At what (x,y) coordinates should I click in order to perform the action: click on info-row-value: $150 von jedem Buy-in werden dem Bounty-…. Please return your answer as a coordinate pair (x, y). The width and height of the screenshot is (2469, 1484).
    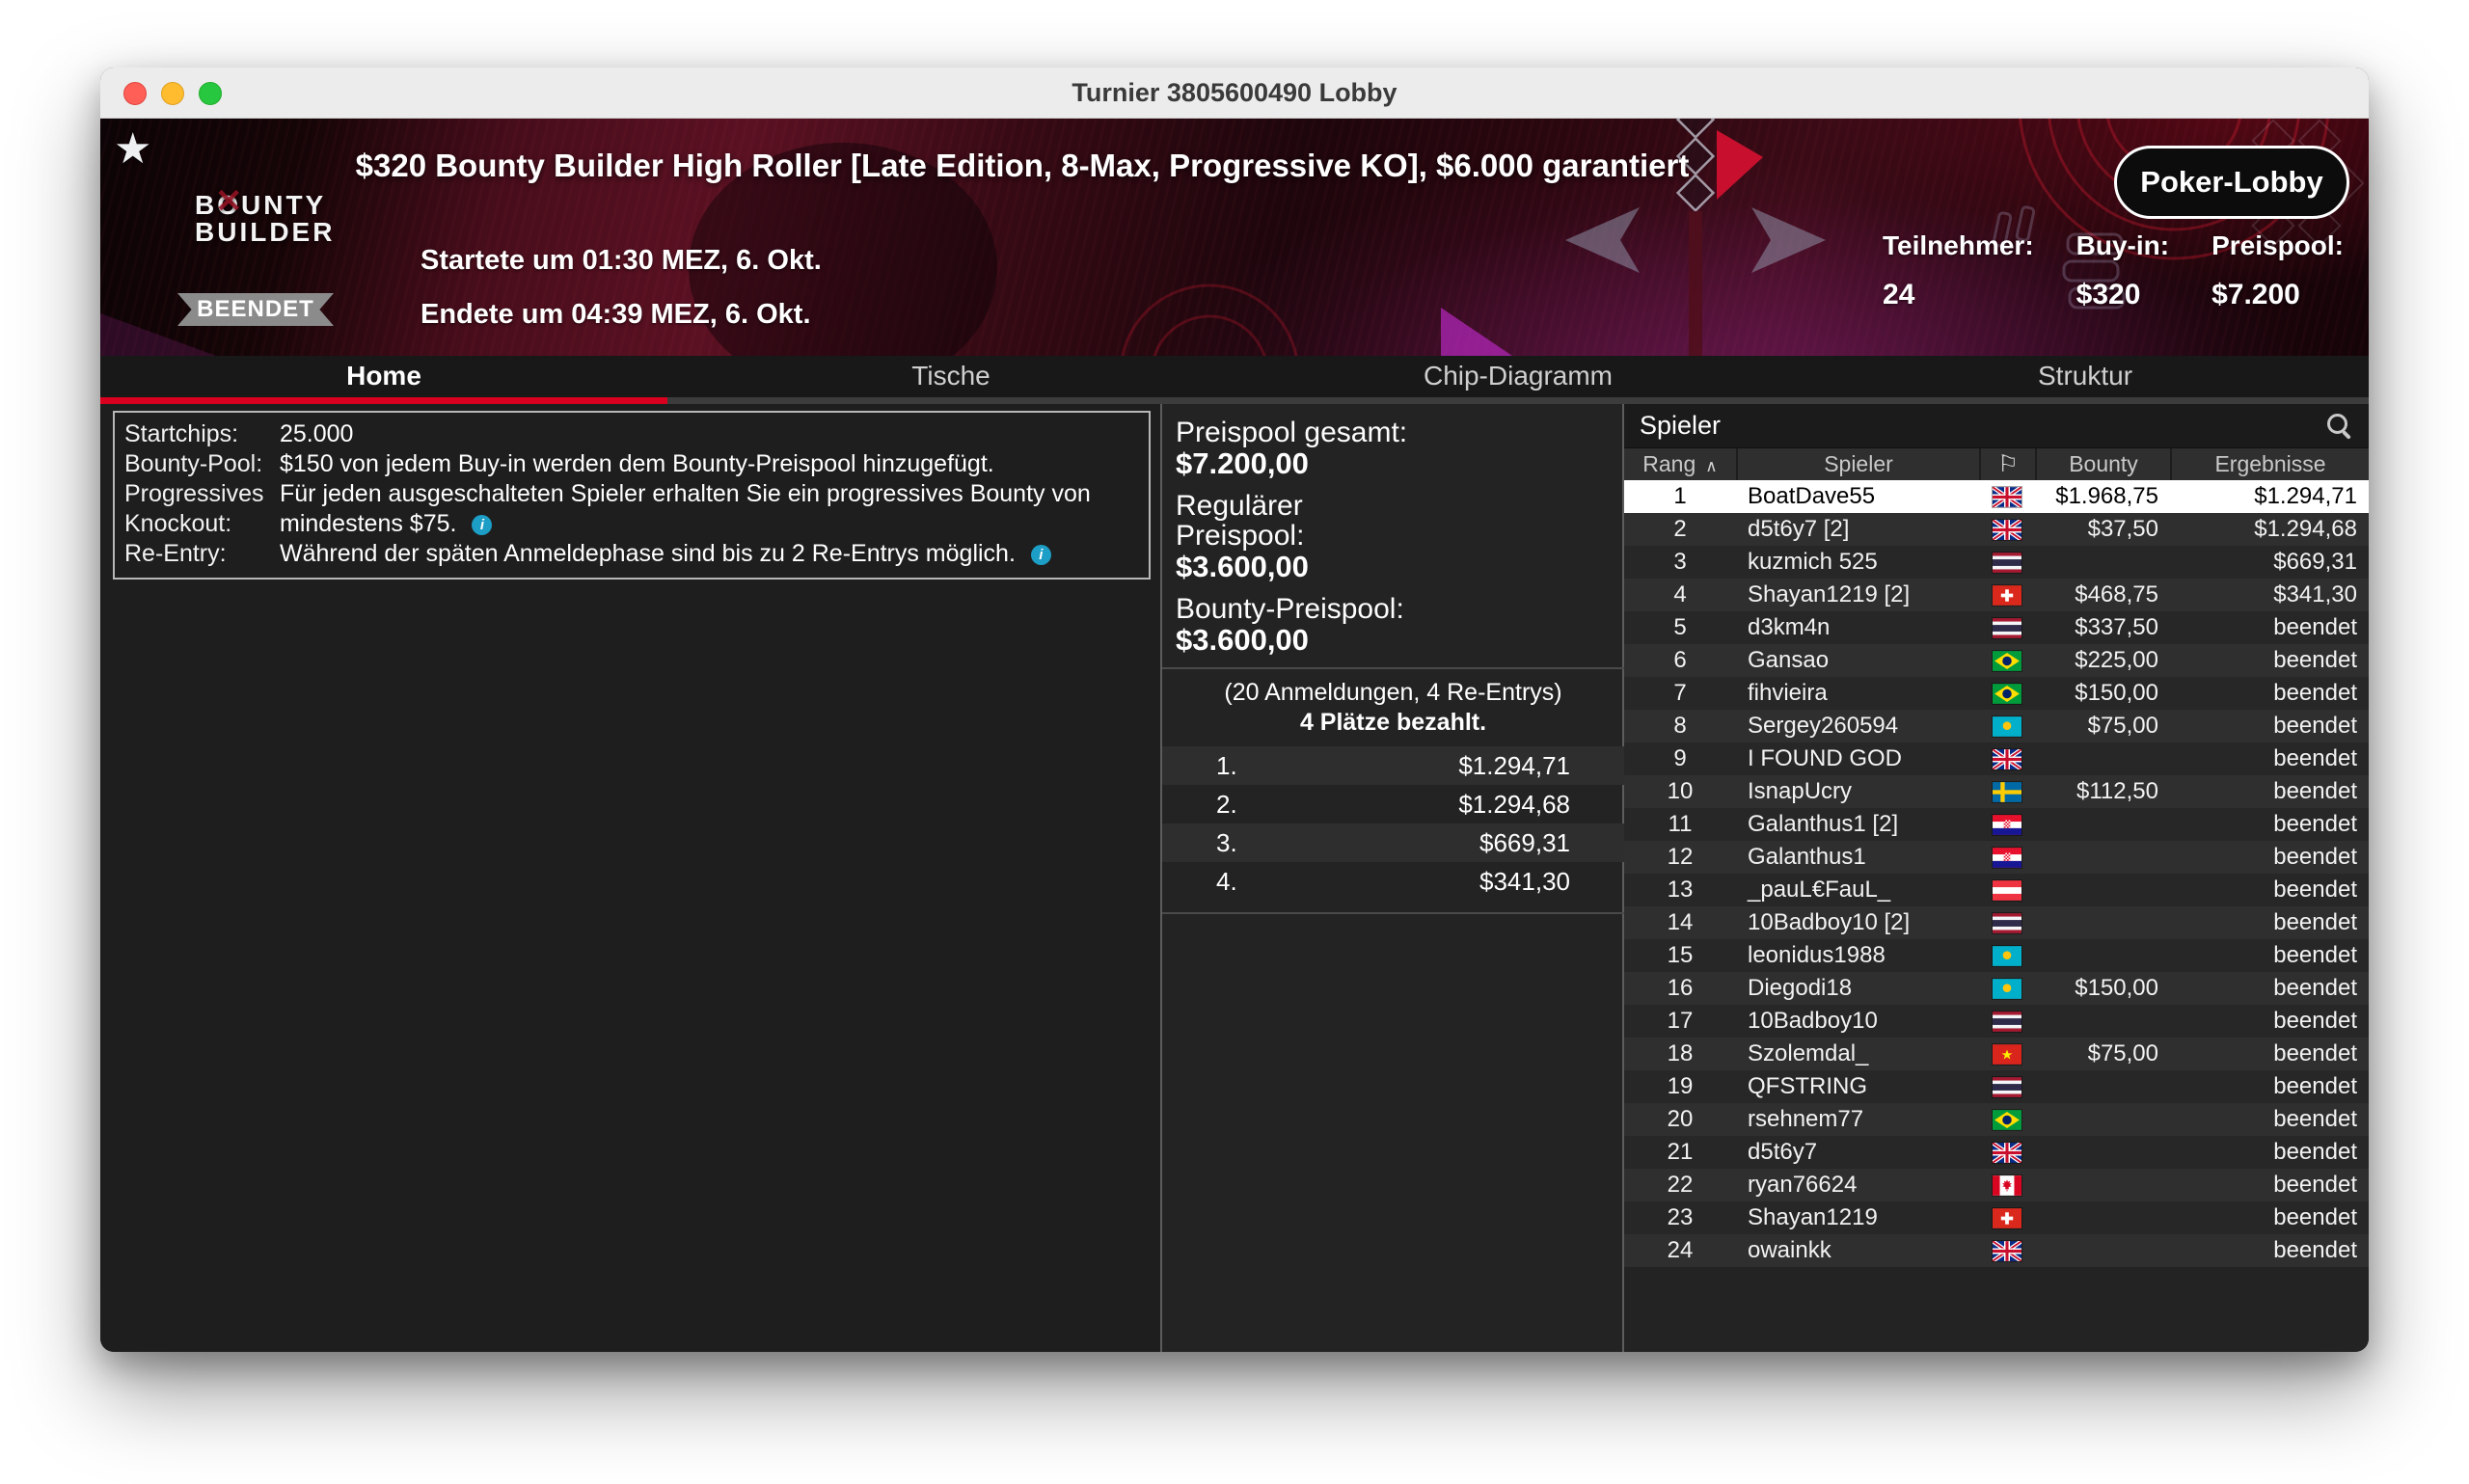
    Looking at the image, I should click on (637, 463).